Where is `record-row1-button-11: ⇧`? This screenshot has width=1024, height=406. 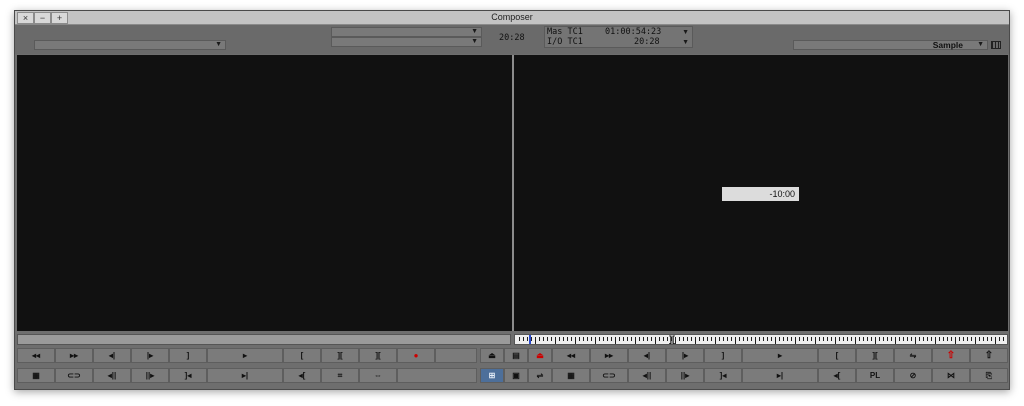 record-row1-button-11: ⇧ is located at coordinates (989, 355).